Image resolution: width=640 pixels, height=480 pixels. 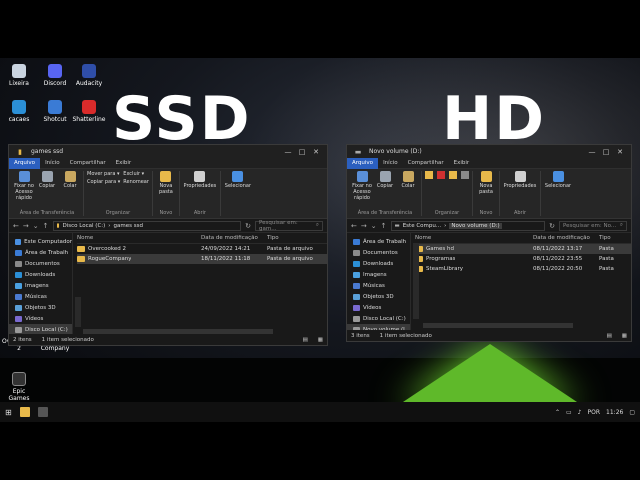 What do you see at coordinates (475, 225) in the screenshot?
I see `breadcrumb-volume: Novo volume (D:)` at bounding box center [475, 225].